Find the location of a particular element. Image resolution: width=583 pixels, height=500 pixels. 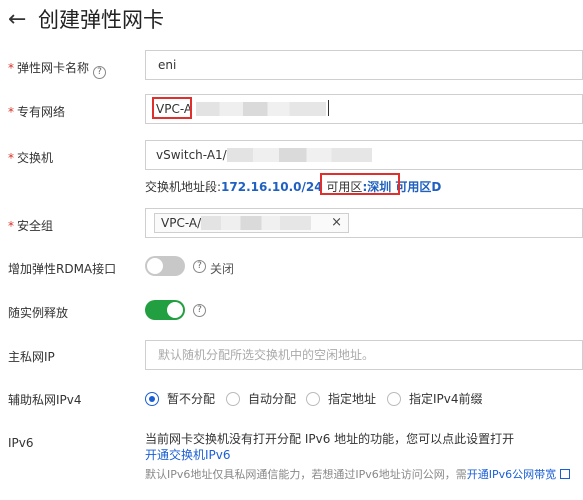

primary-ip-placeholder: 默认随机分配所选交换机中的空闲地址。 is located at coordinates (266, 355).